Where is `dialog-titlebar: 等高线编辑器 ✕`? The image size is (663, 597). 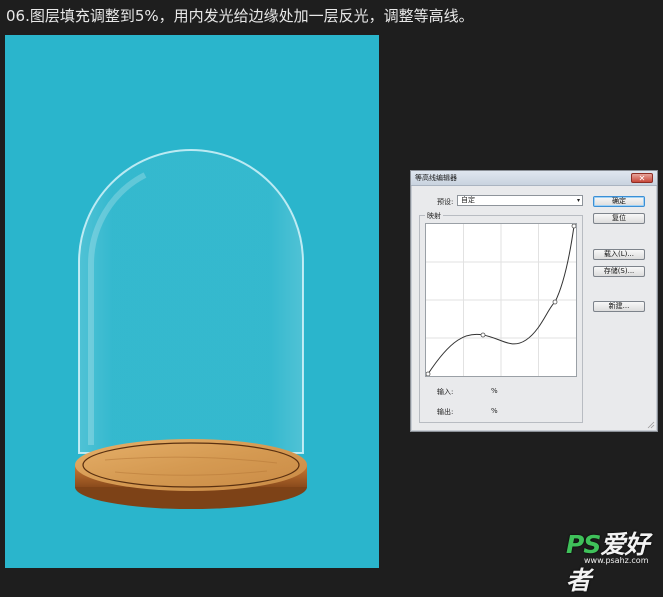 dialog-titlebar: 等高线编辑器 ✕ is located at coordinates (534, 178).